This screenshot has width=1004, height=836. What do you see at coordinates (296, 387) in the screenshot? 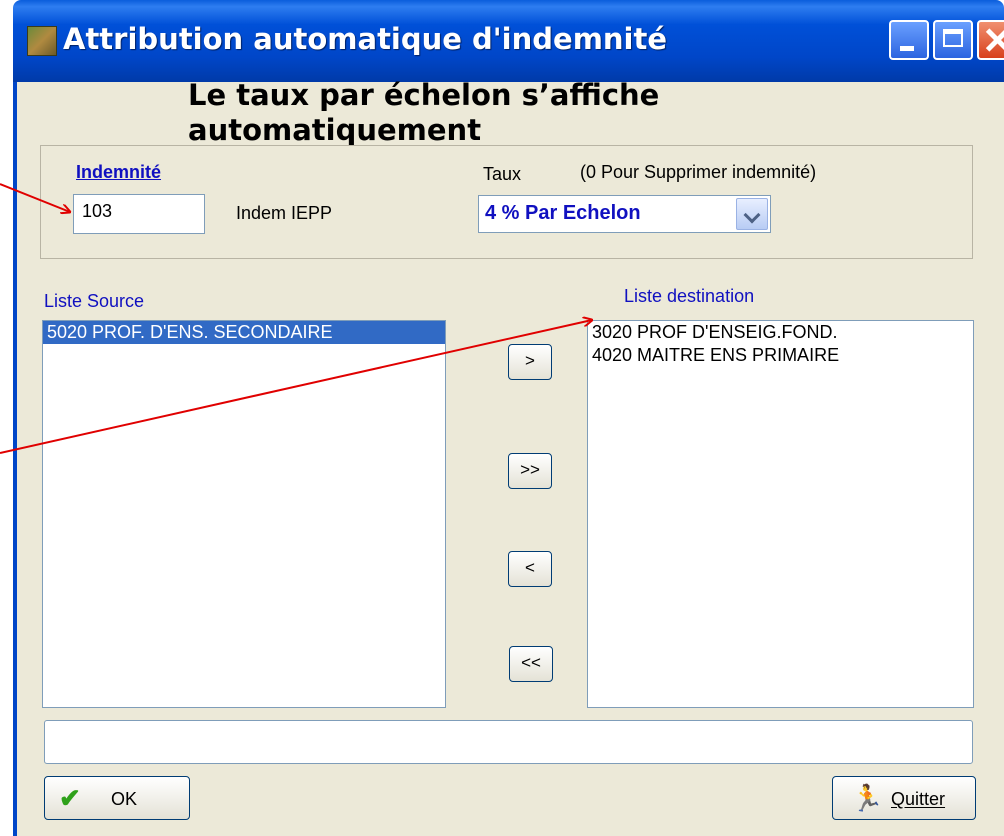
I see `arrow-to-destination` at bounding box center [296, 387].